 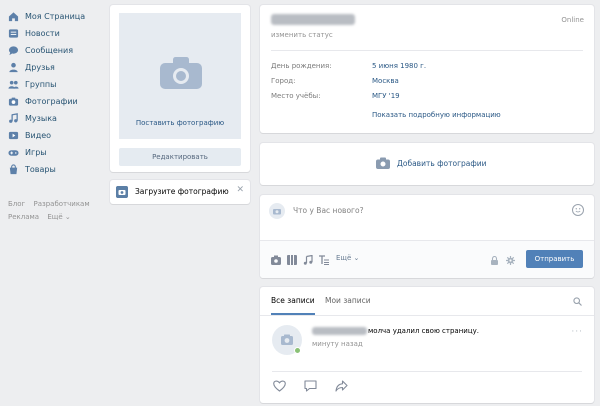 I want to click on emoji-icon, so click(x=578, y=210).